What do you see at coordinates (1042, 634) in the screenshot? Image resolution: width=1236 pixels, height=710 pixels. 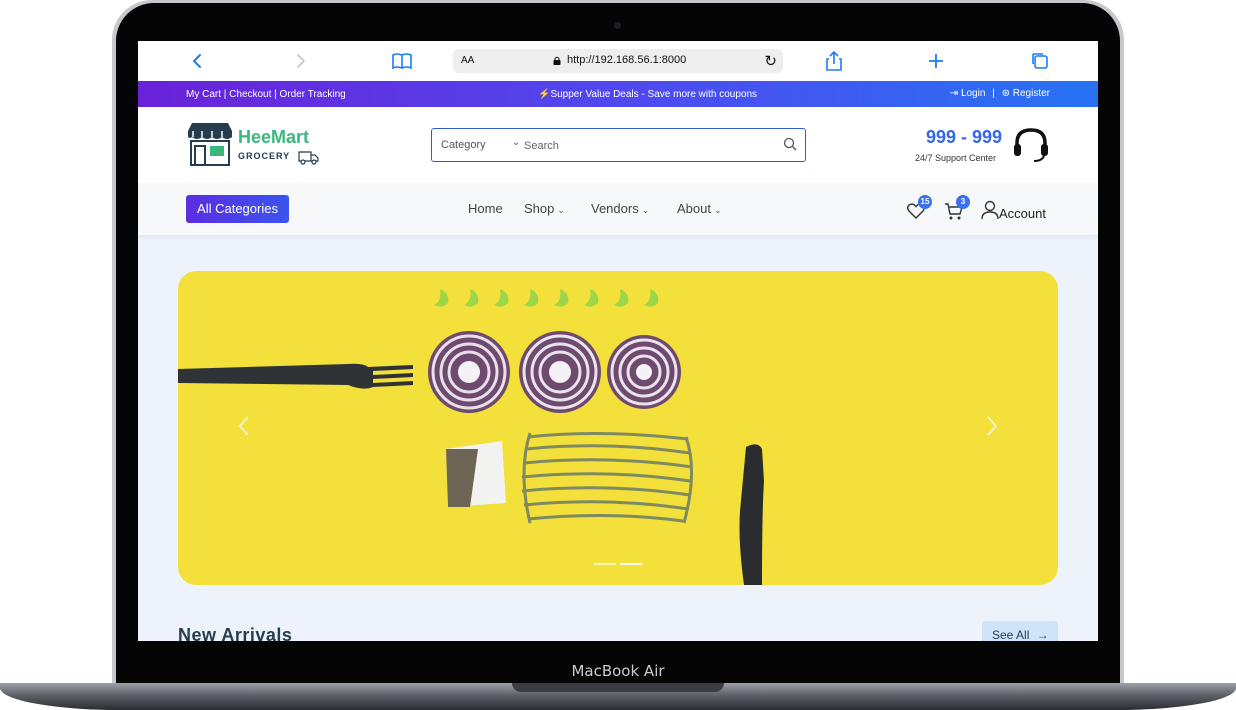 I see `arrow-right-icon: →` at bounding box center [1042, 634].